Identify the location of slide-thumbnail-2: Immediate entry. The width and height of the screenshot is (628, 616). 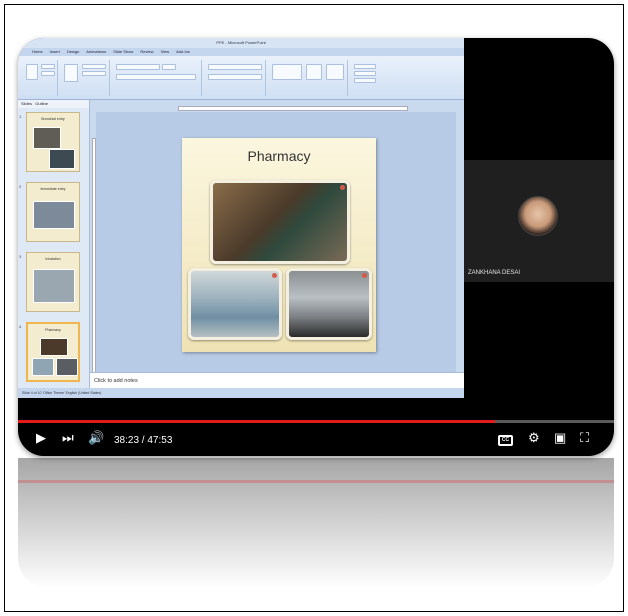
(53, 212).